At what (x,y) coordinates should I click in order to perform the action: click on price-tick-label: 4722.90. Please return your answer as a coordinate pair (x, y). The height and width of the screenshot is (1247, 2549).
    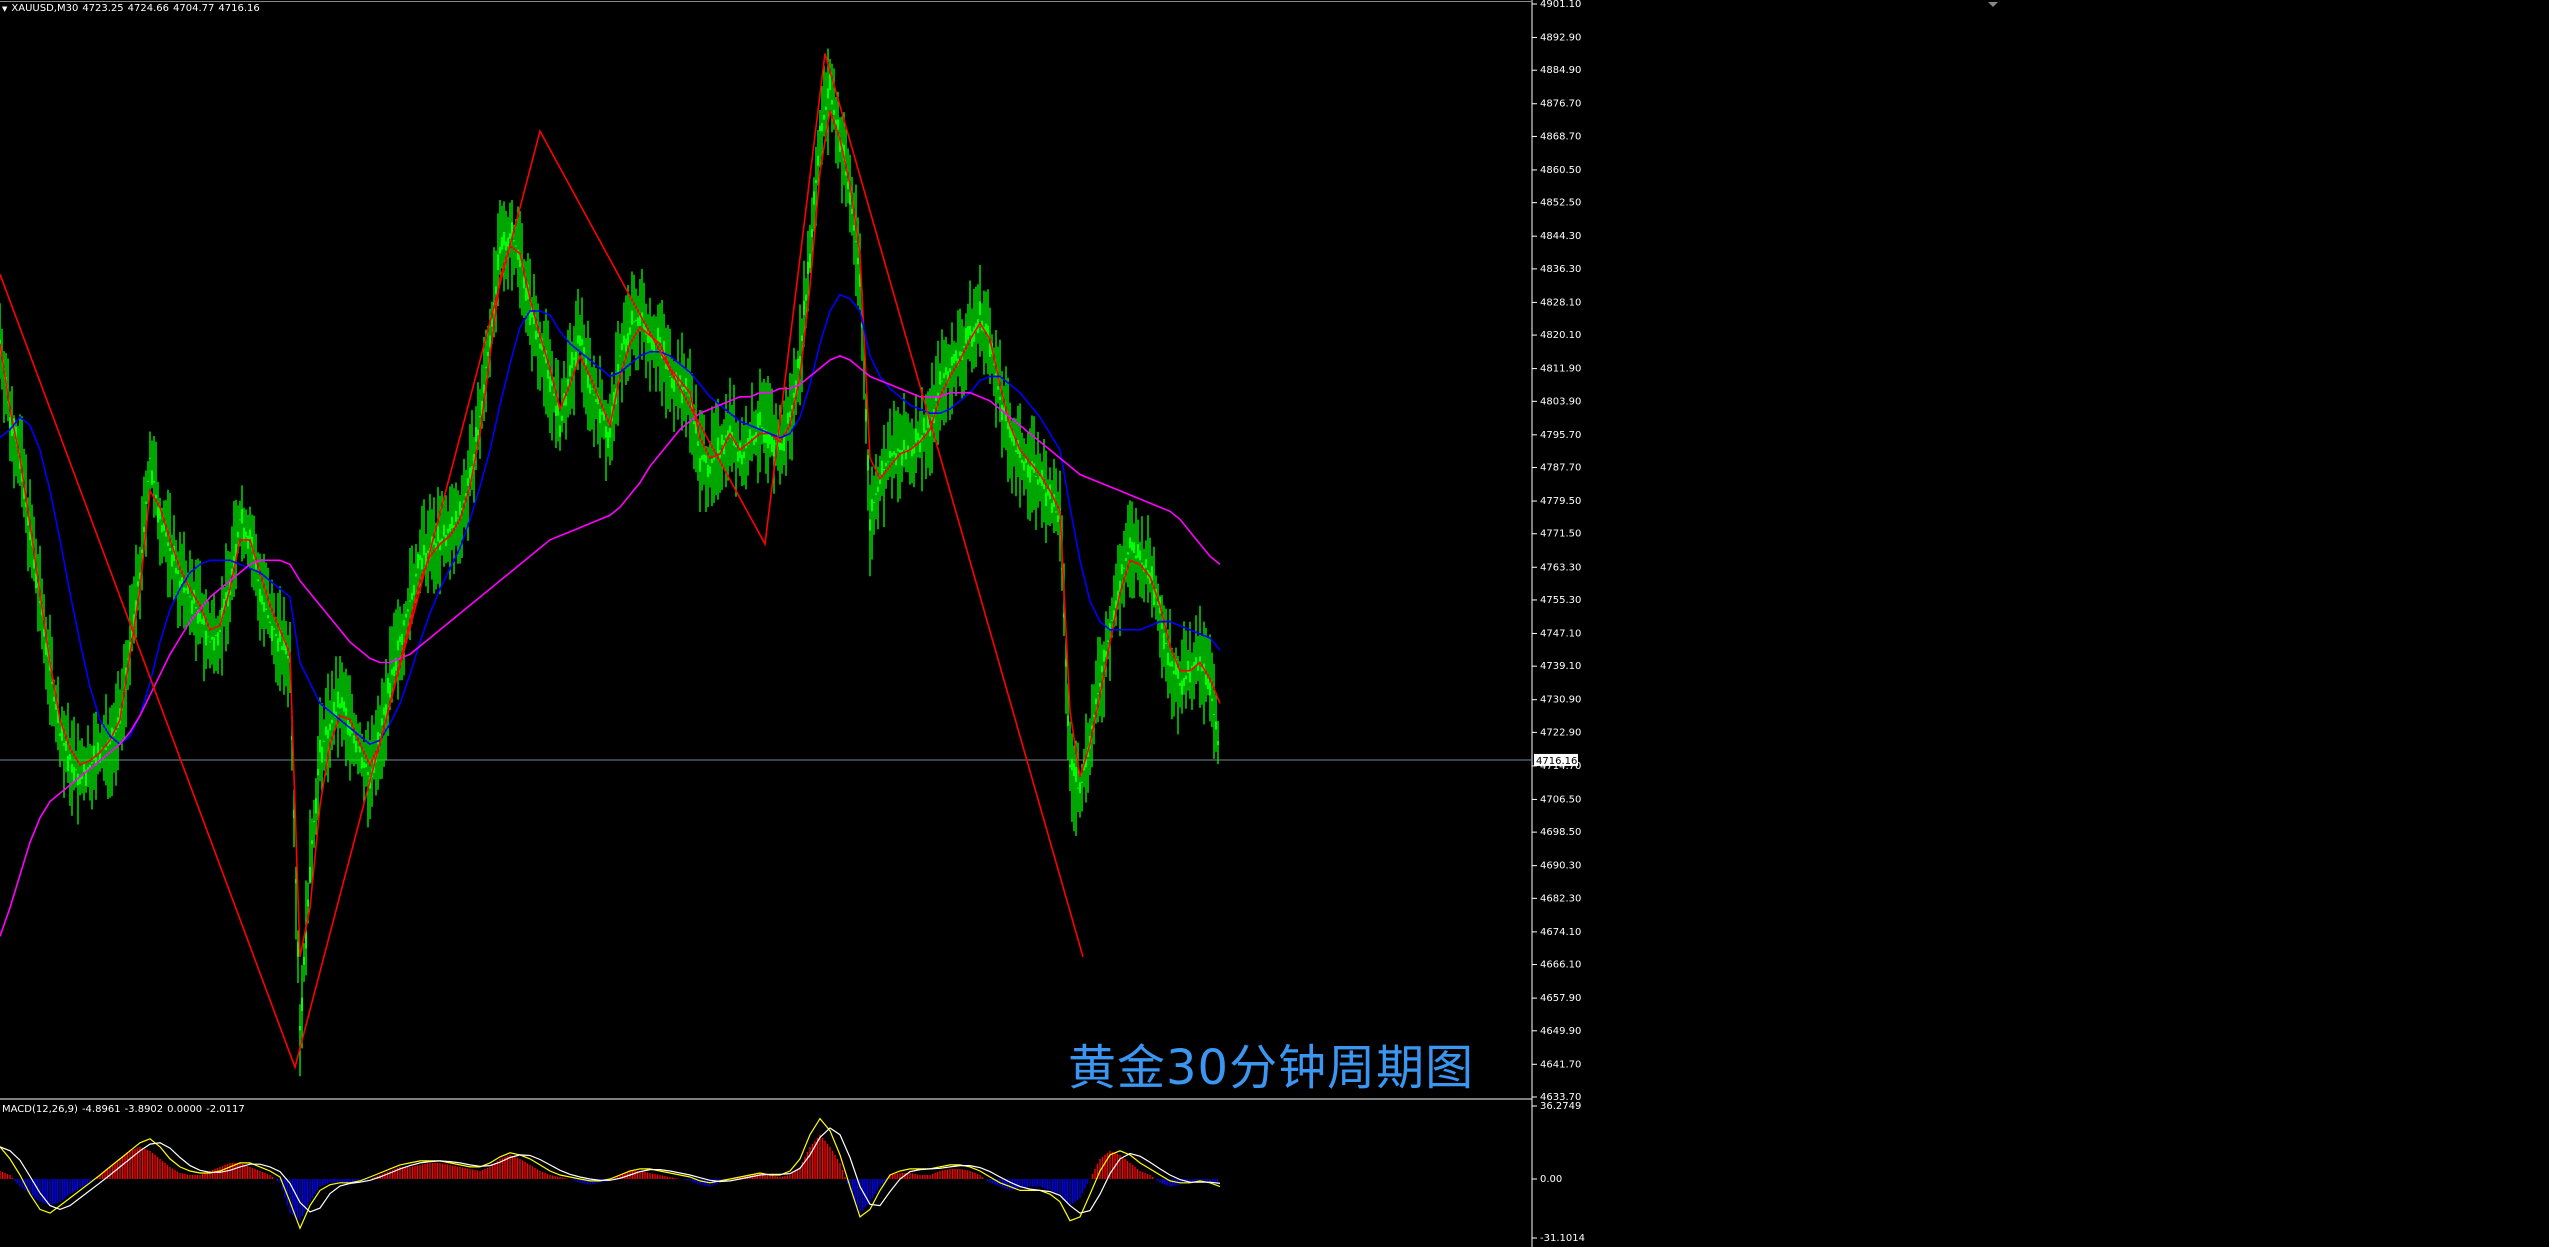
    Looking at the image, I should click on (1560, 732).